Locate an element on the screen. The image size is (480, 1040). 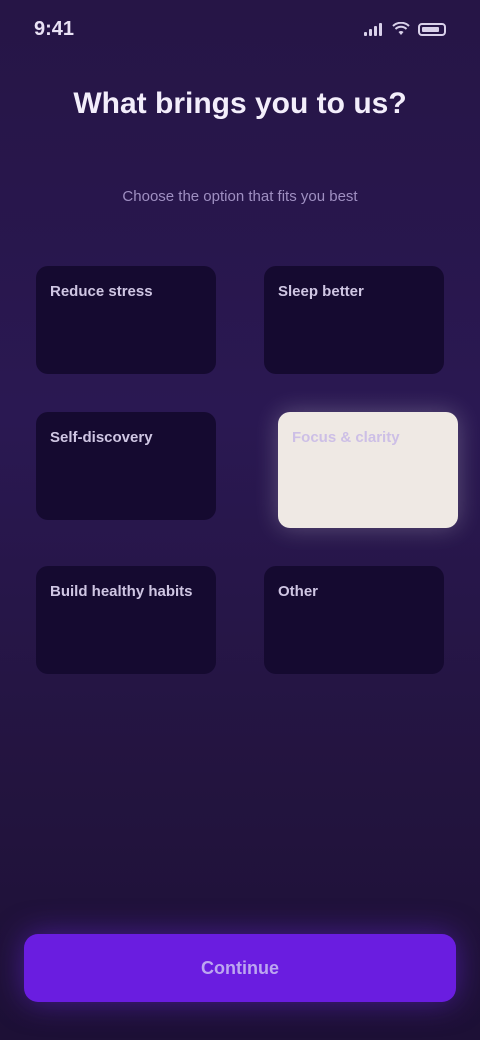
status-icons is located at coordinates (405, 29).